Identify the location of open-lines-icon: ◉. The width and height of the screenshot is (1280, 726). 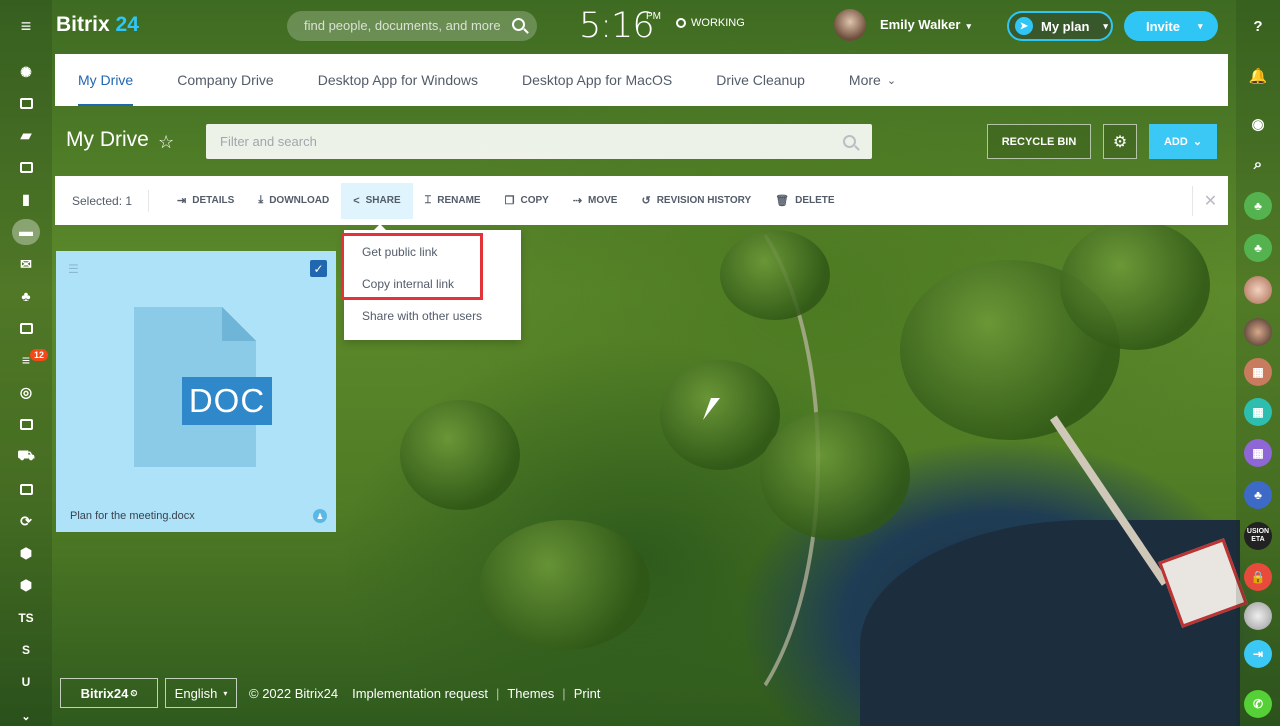
(1258, 124).